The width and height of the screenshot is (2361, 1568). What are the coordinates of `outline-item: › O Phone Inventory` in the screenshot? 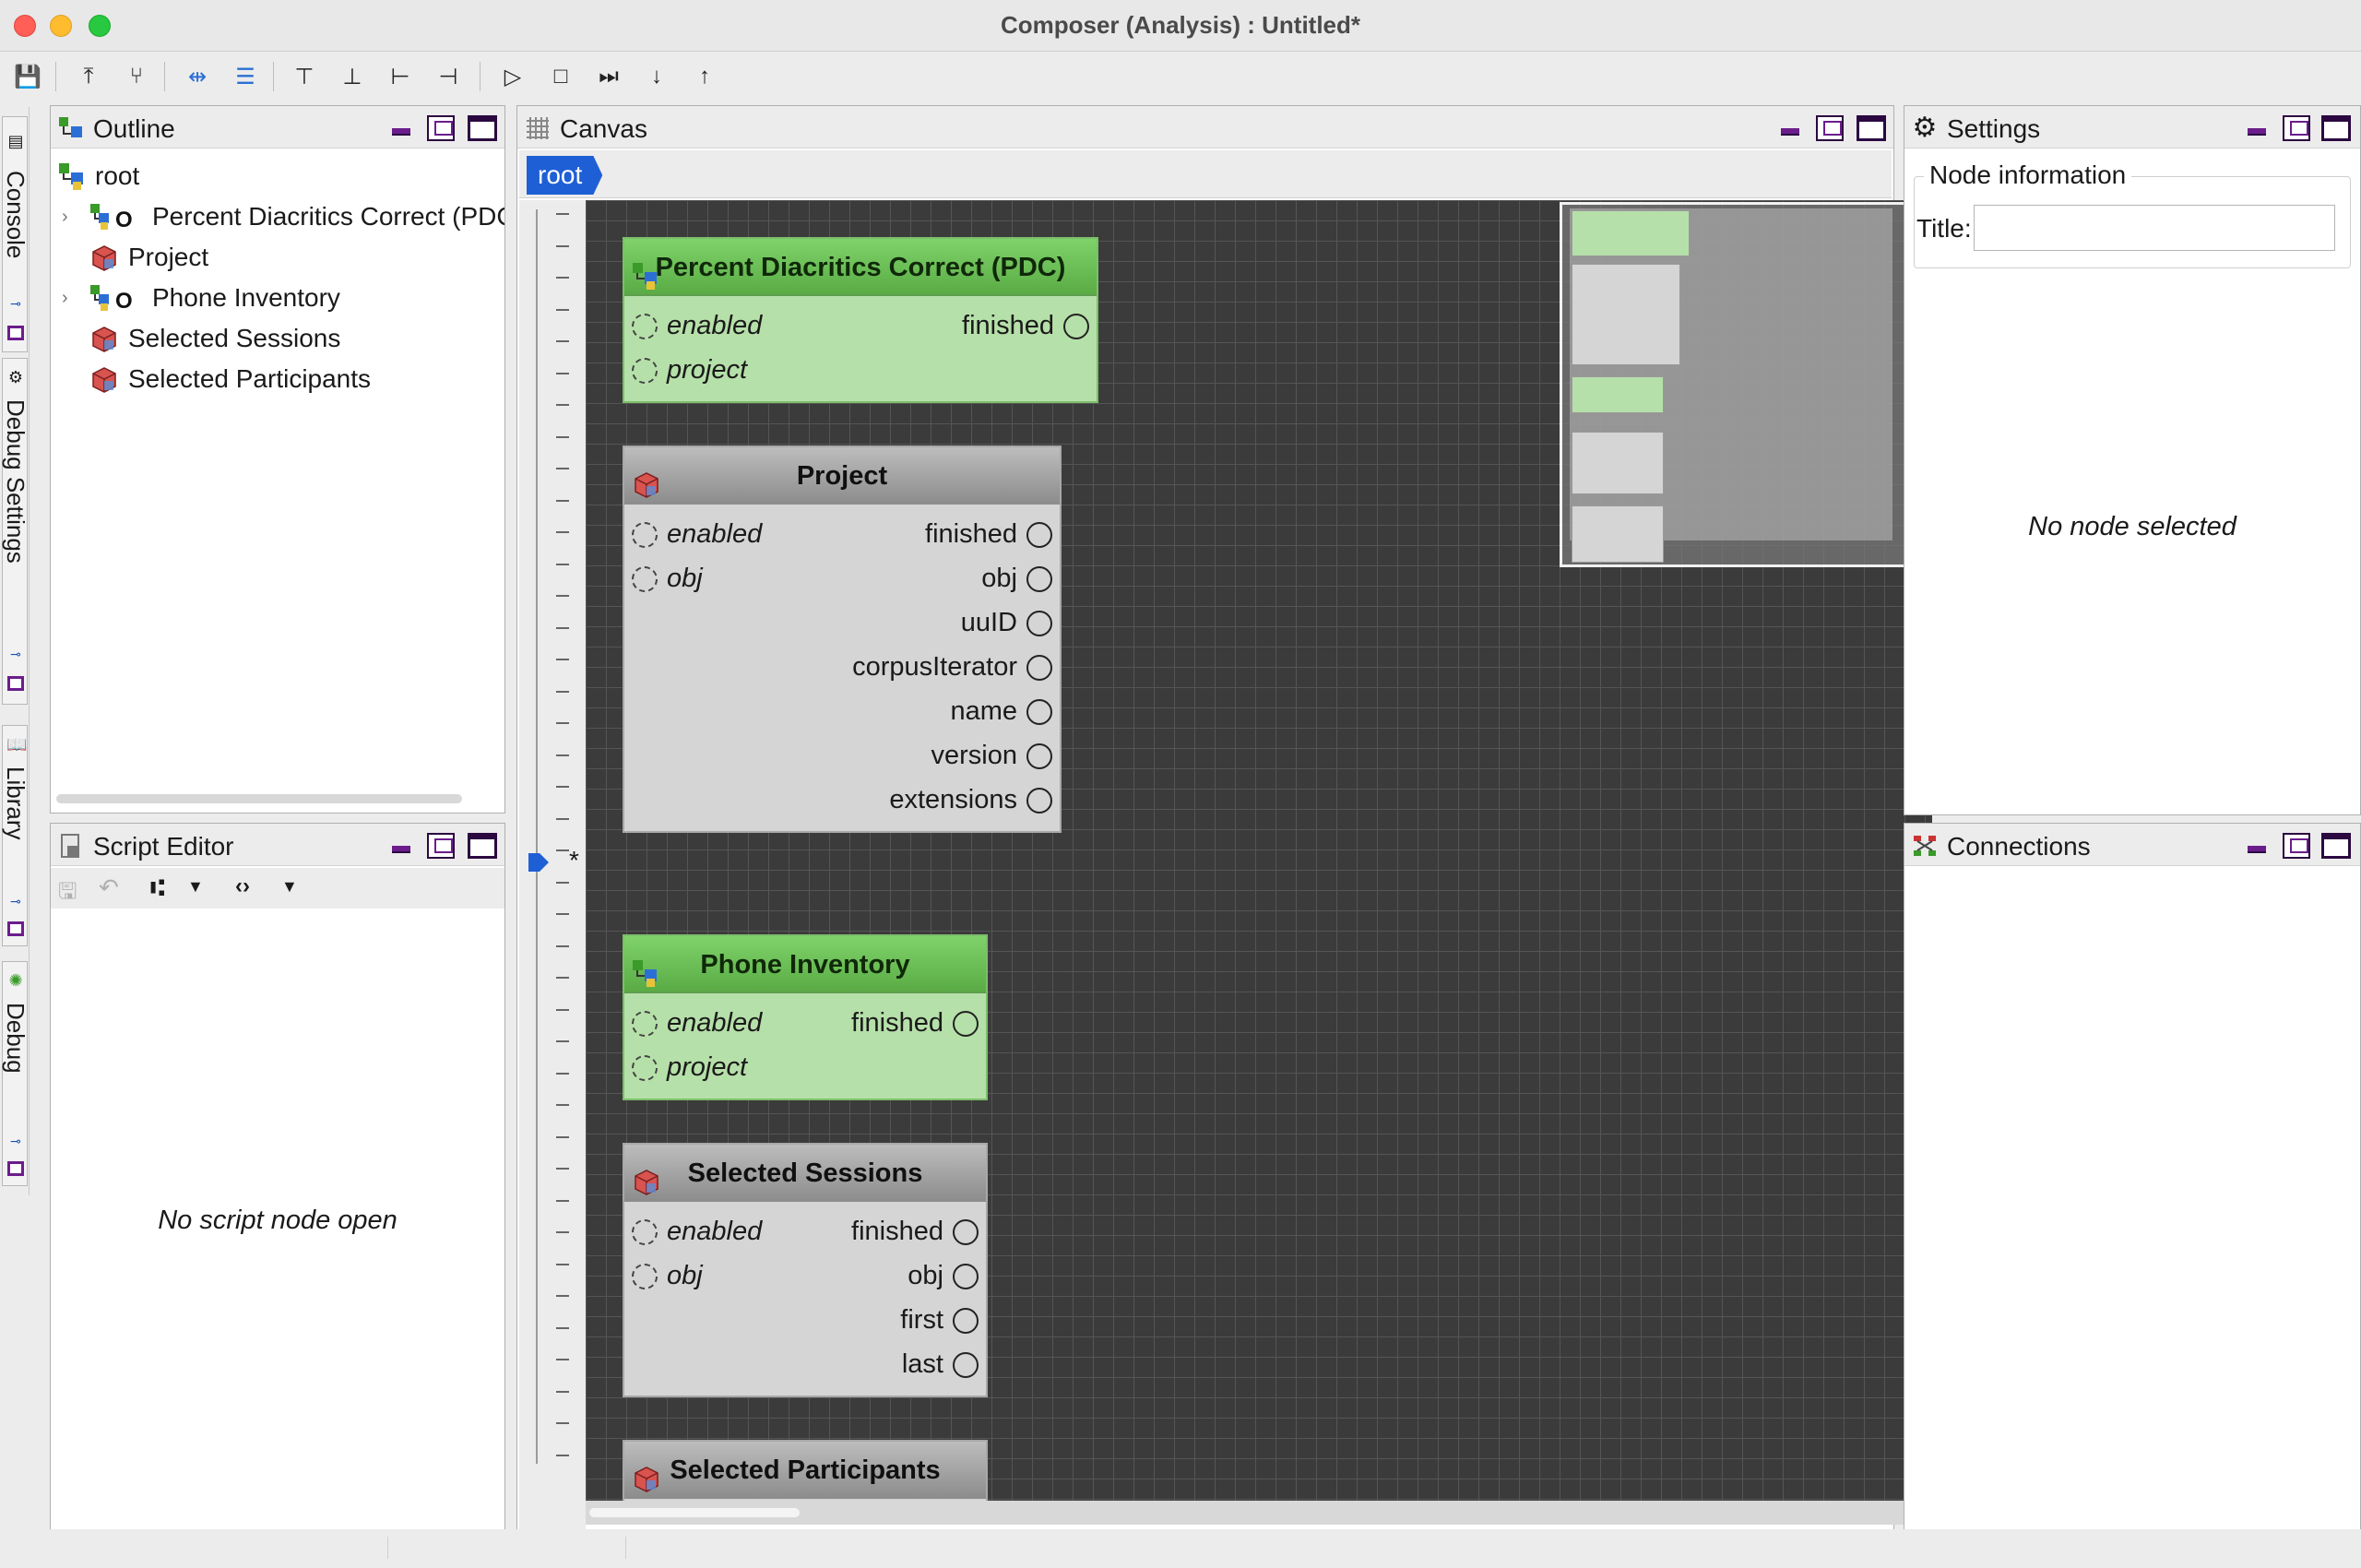 It's located at (277, 298).